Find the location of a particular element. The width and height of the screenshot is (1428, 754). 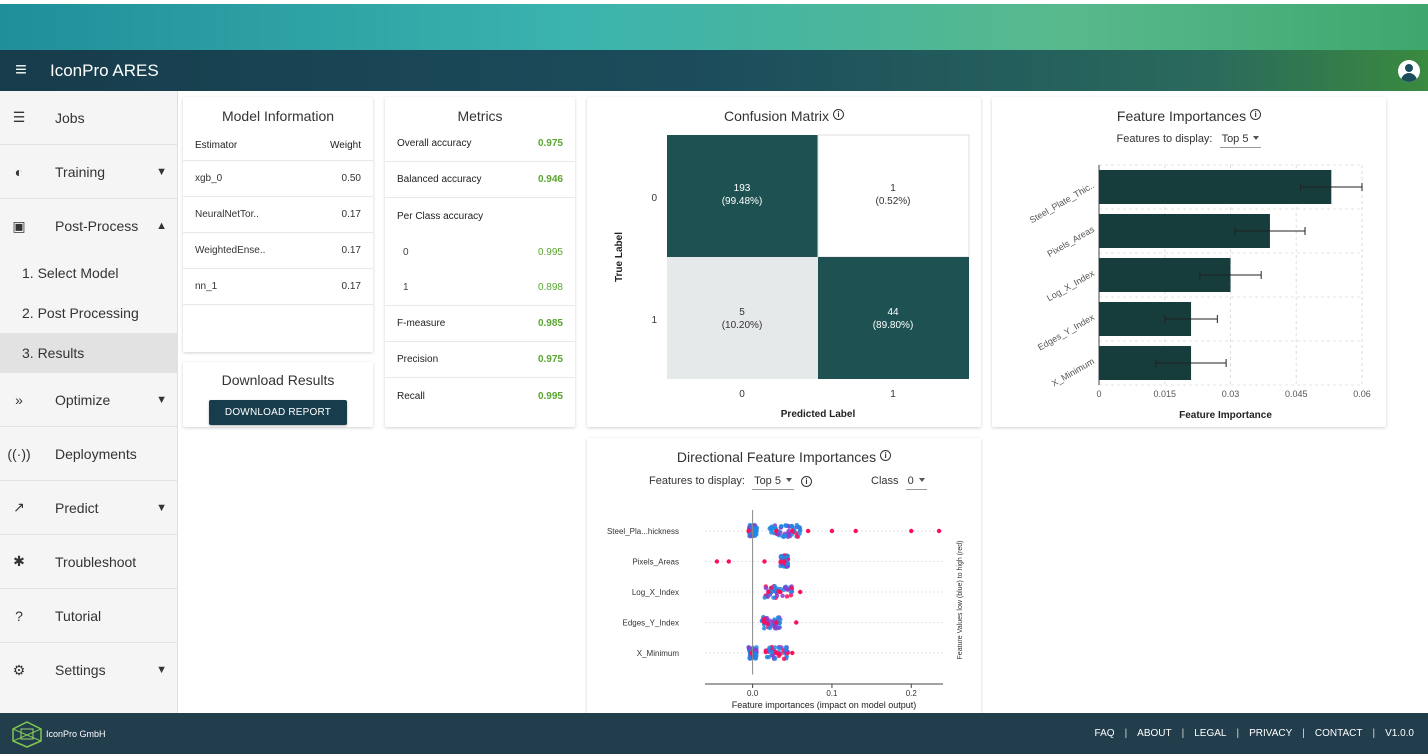

metric-label: Precision is located at coordinates (418, 359).